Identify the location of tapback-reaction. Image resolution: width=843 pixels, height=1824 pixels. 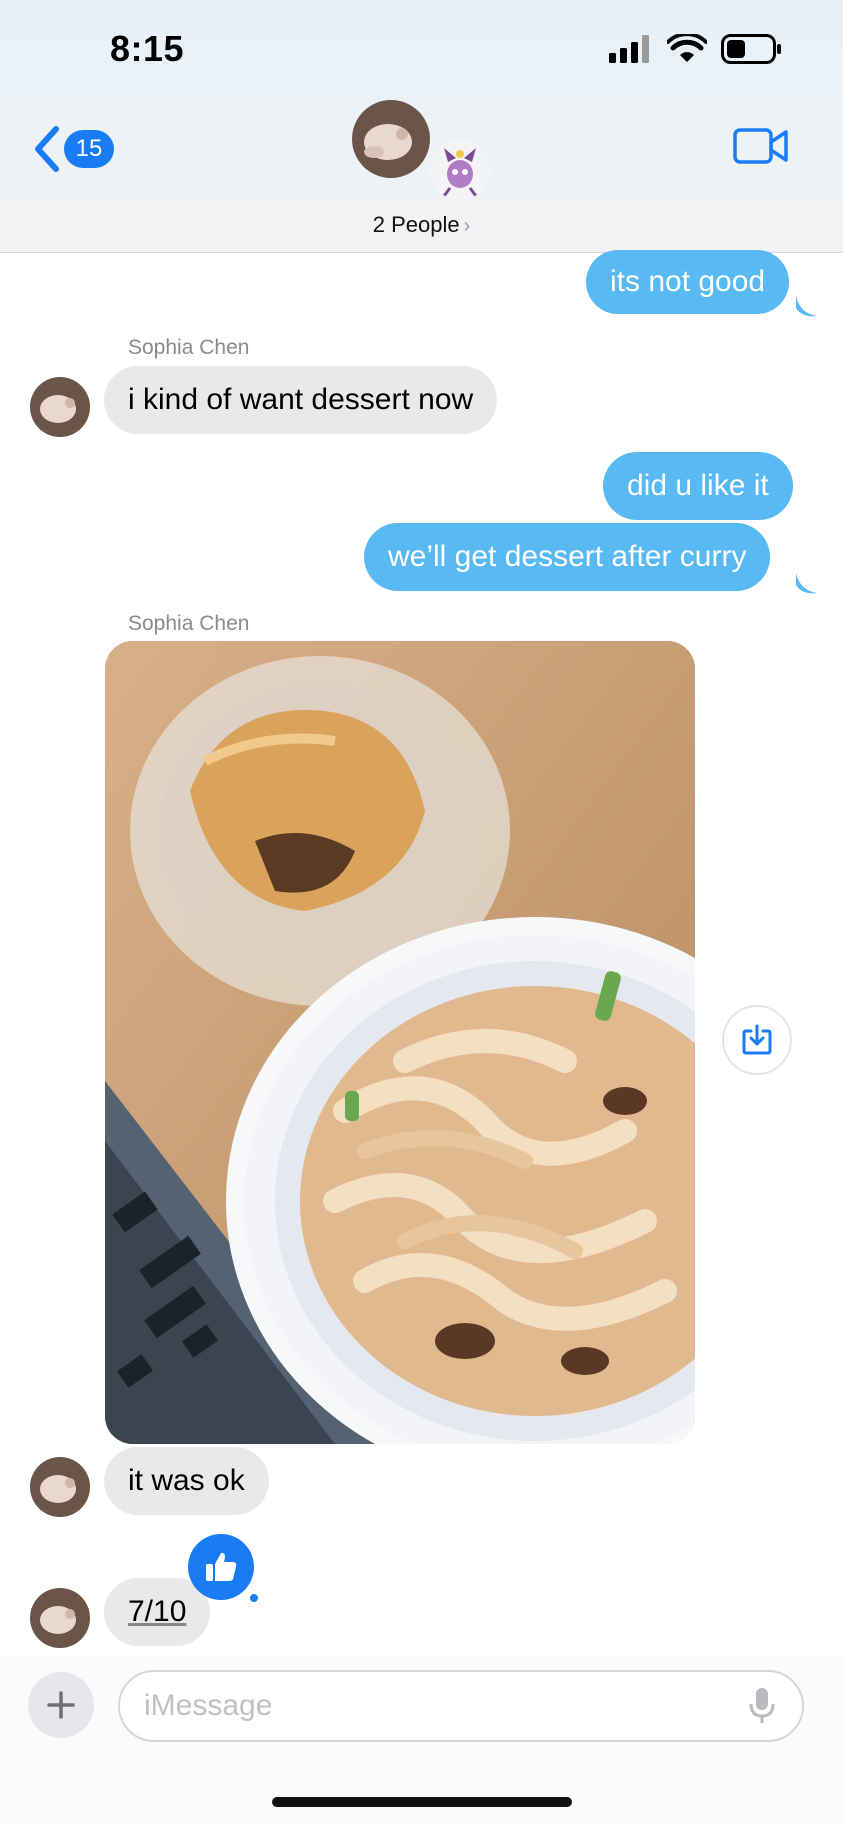
(221, 1567).